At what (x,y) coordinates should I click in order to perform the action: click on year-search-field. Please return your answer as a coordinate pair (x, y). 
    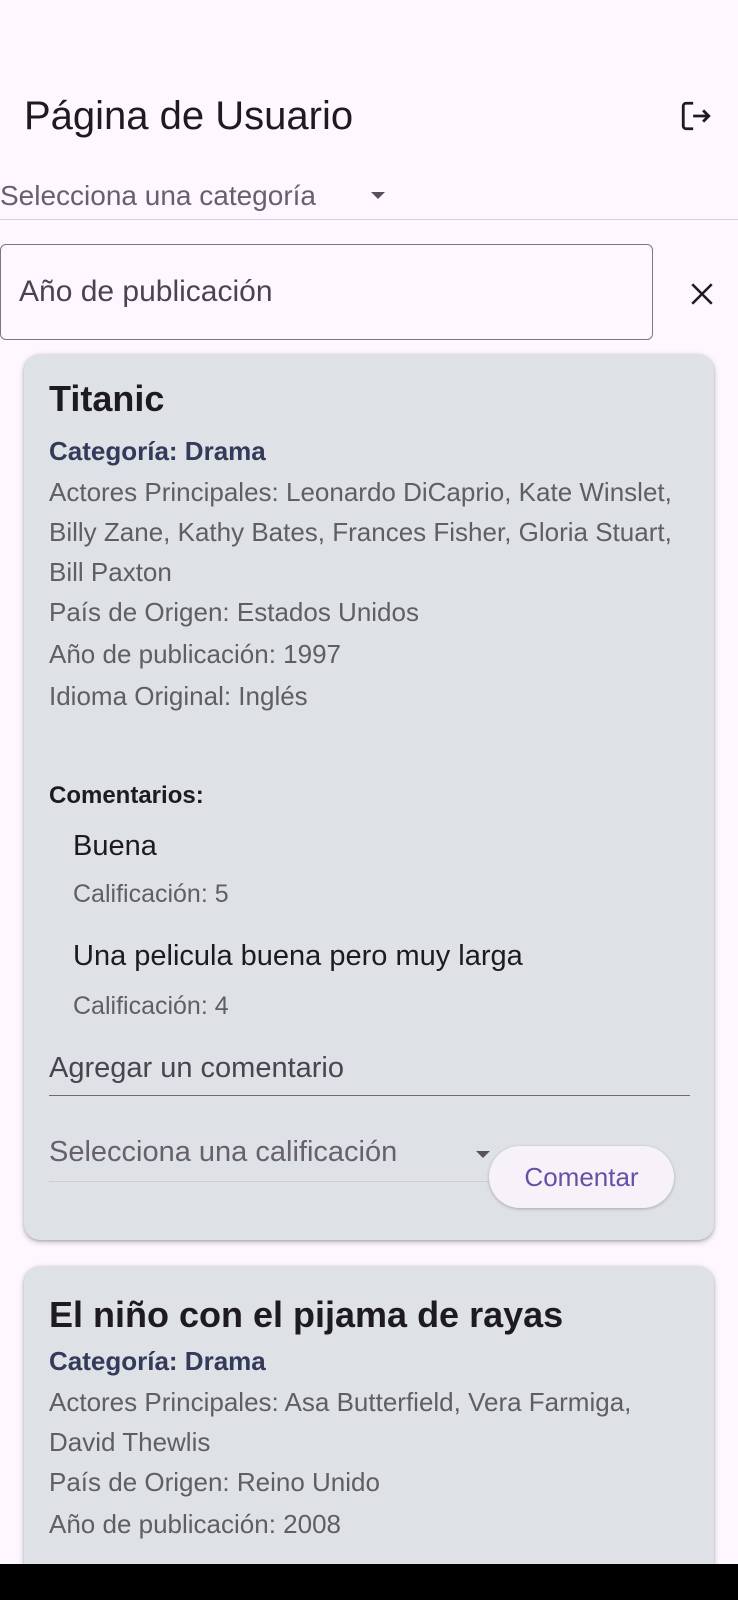
    Looking at the image, I should click on (326, 292).